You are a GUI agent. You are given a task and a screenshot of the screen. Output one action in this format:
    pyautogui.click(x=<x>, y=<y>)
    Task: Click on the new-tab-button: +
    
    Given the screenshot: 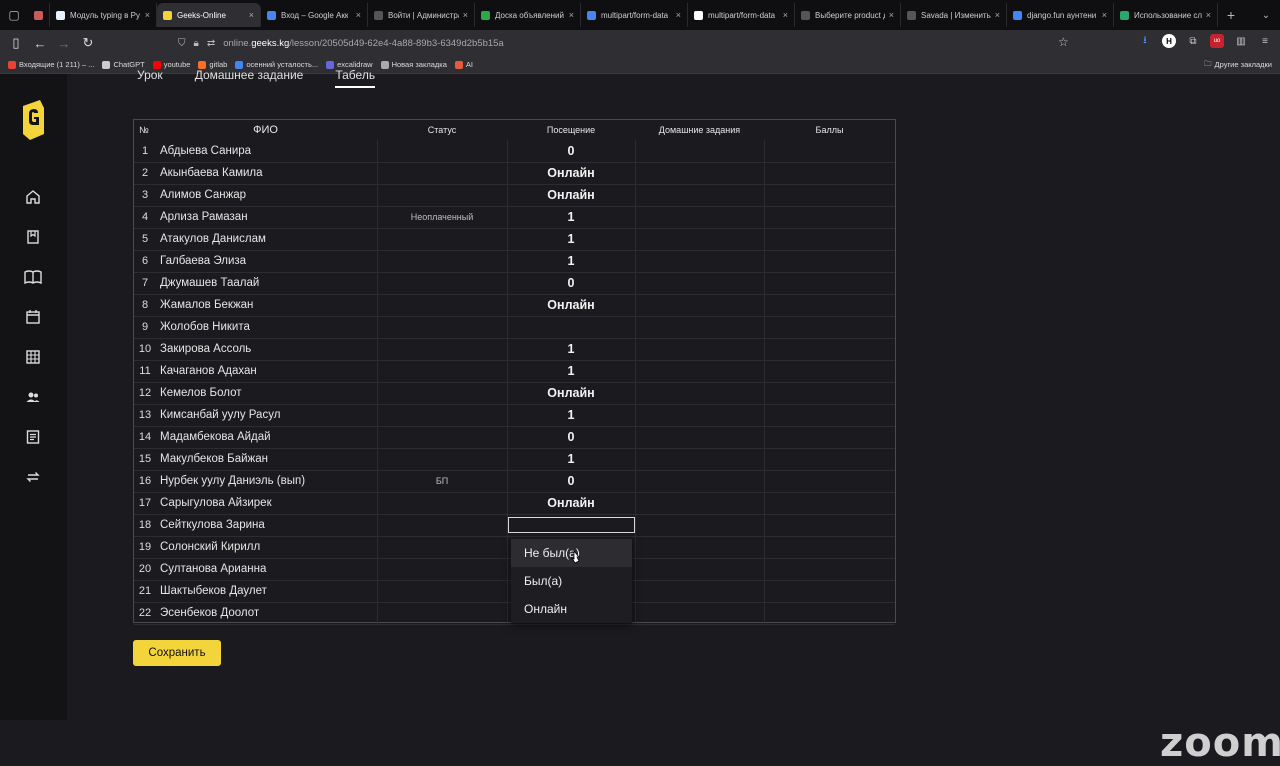 What is the action you would take?
    pyautogui.click(x=1231, y=15)
    